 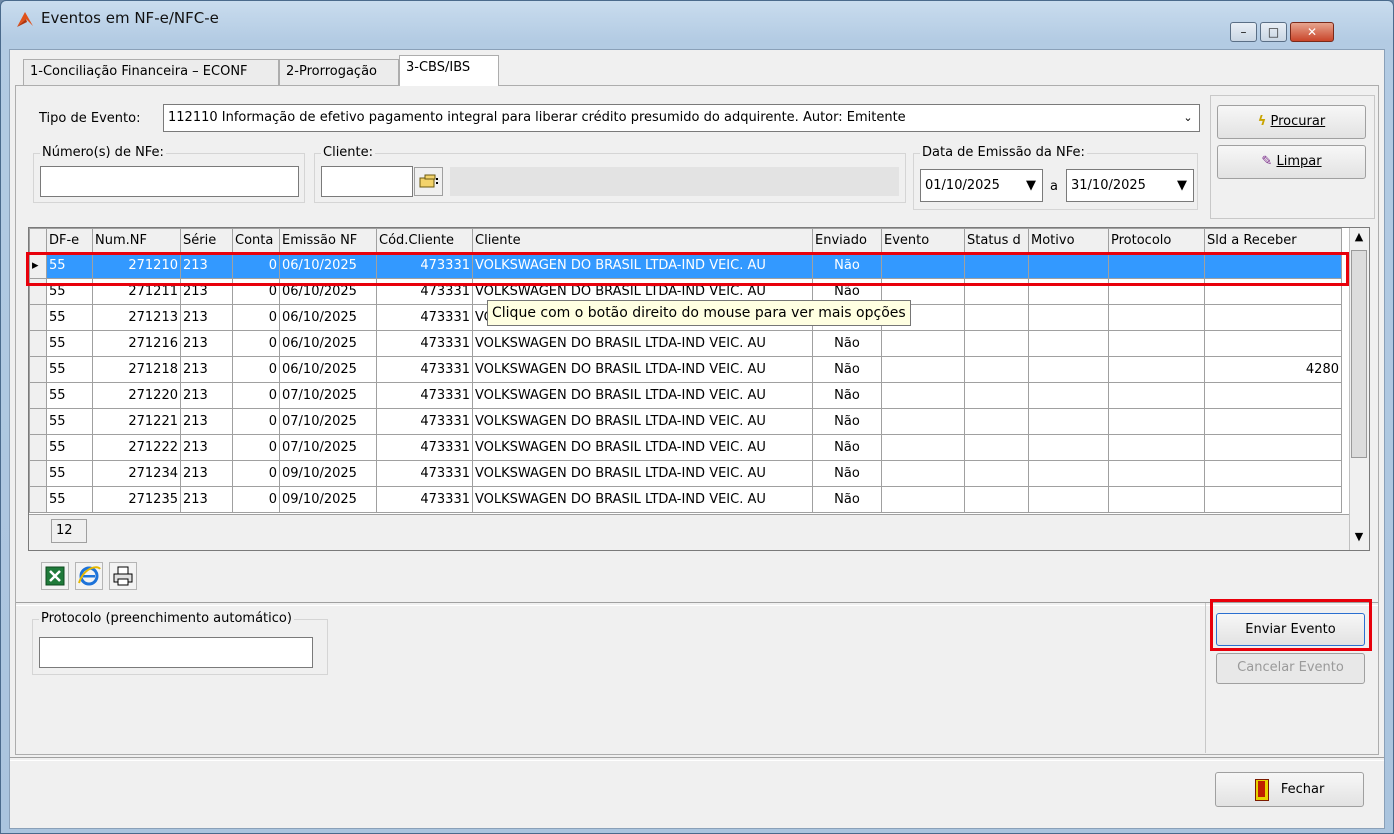 What do you see at coordinates (1290, 629) in the screenshot?
I see `enviar-evento-button: Enviar Evento` at bounding box center [1290, 629].